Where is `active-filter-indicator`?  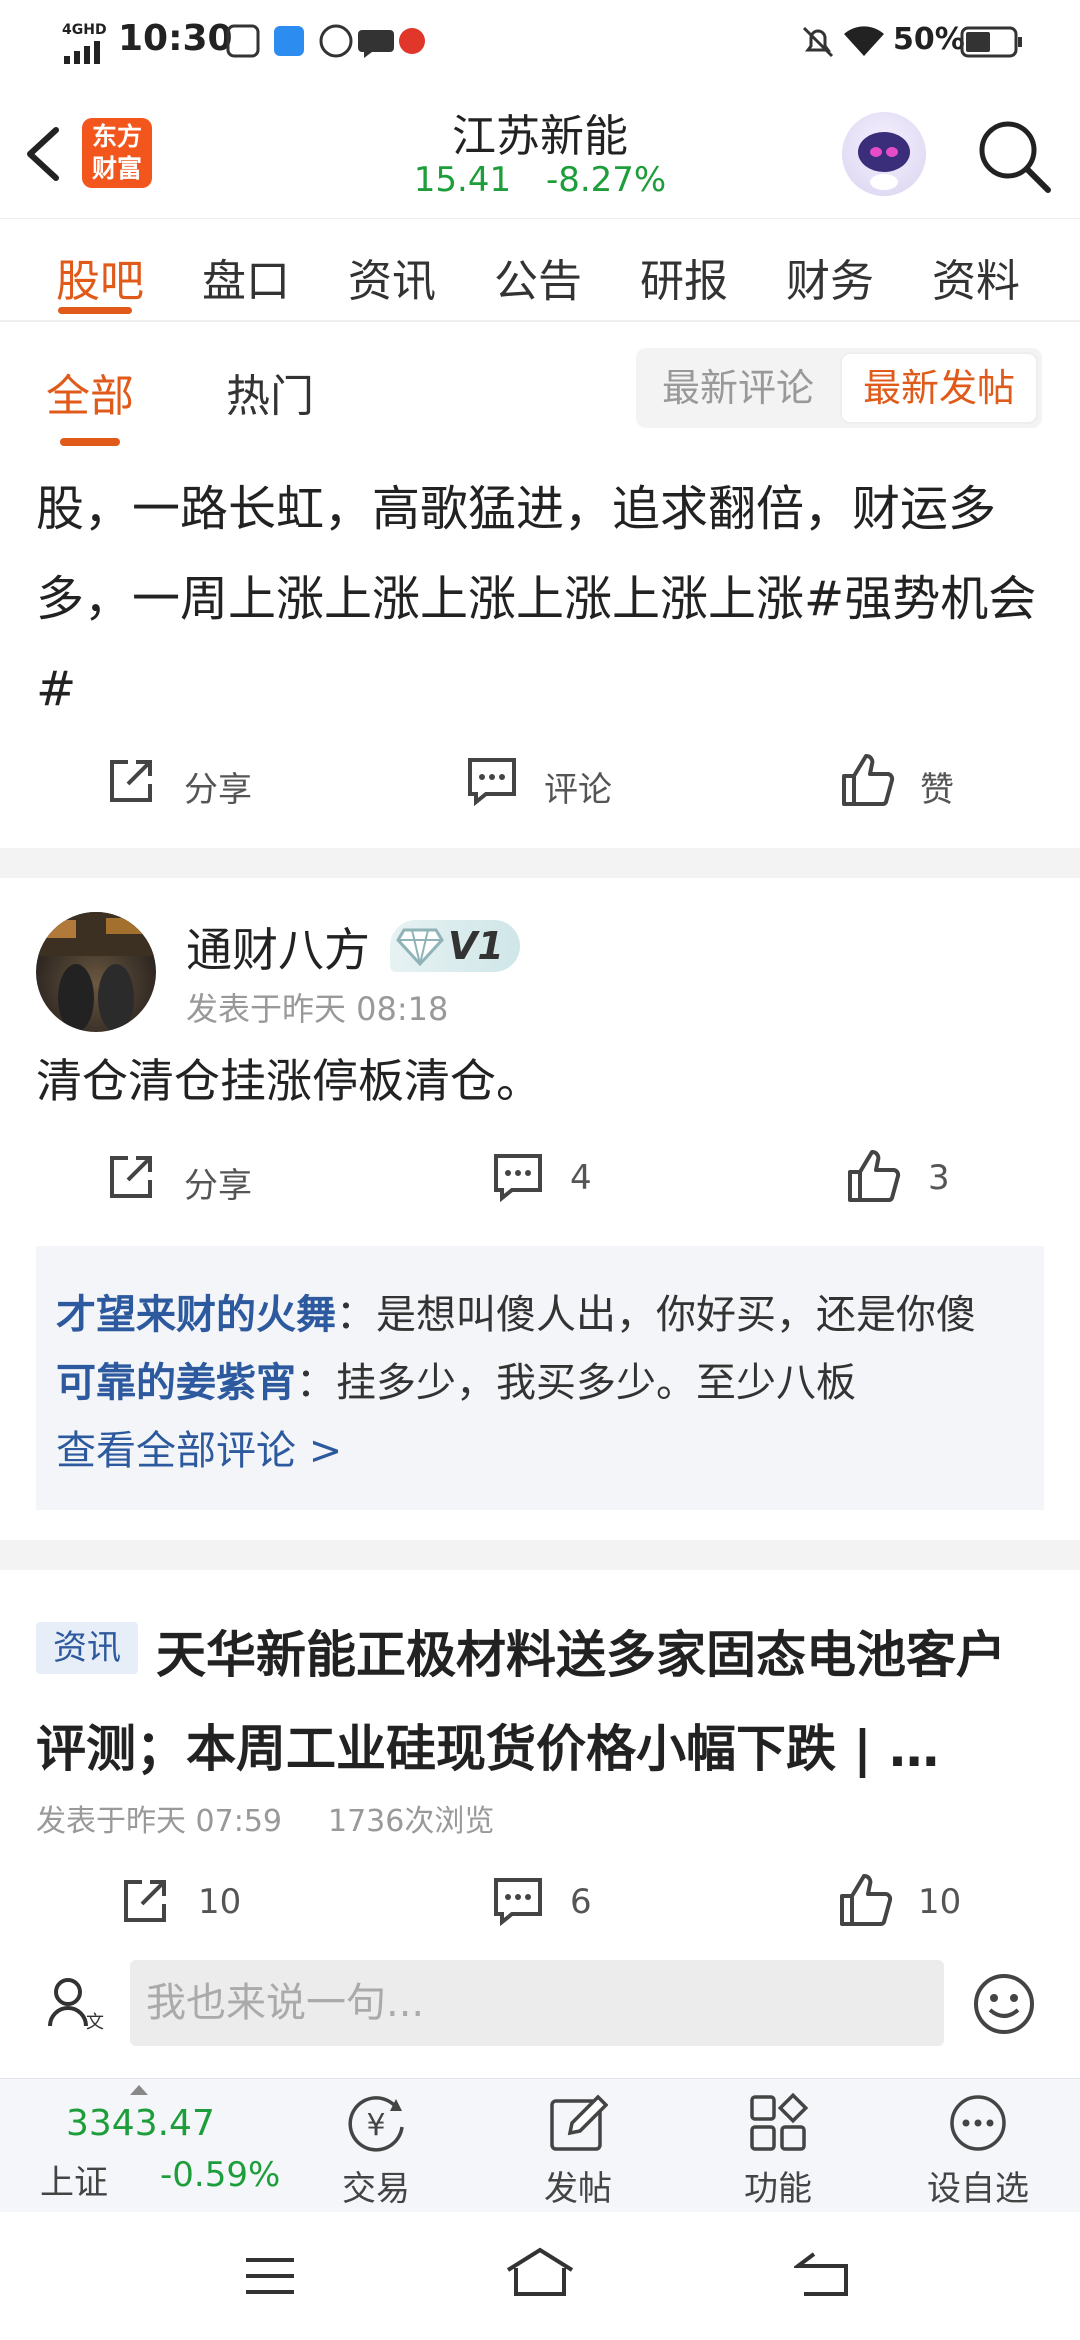
active-filter-indicator is located at coordinates (90, 442).